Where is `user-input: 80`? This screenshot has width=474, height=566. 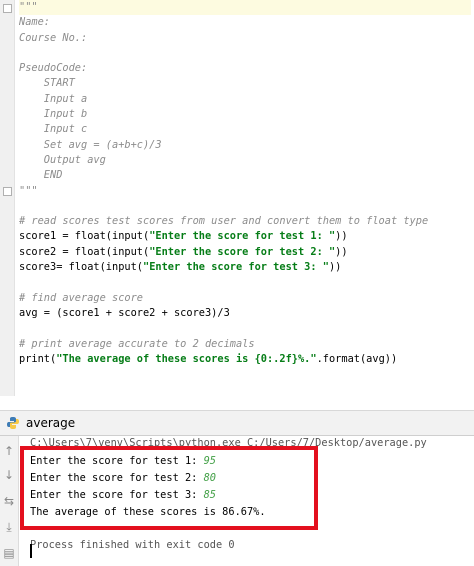
user-input: 80 is located at coordinates (209, 478).